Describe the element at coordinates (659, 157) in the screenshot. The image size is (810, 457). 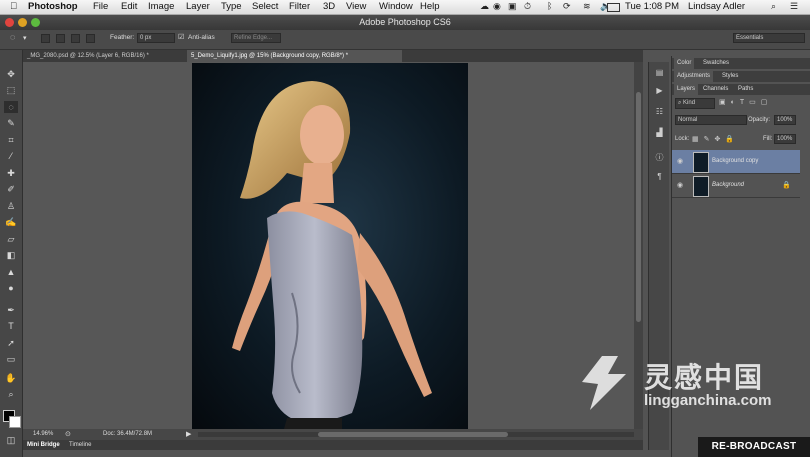
I see `info-panel-icon: ⓘ` at that location.